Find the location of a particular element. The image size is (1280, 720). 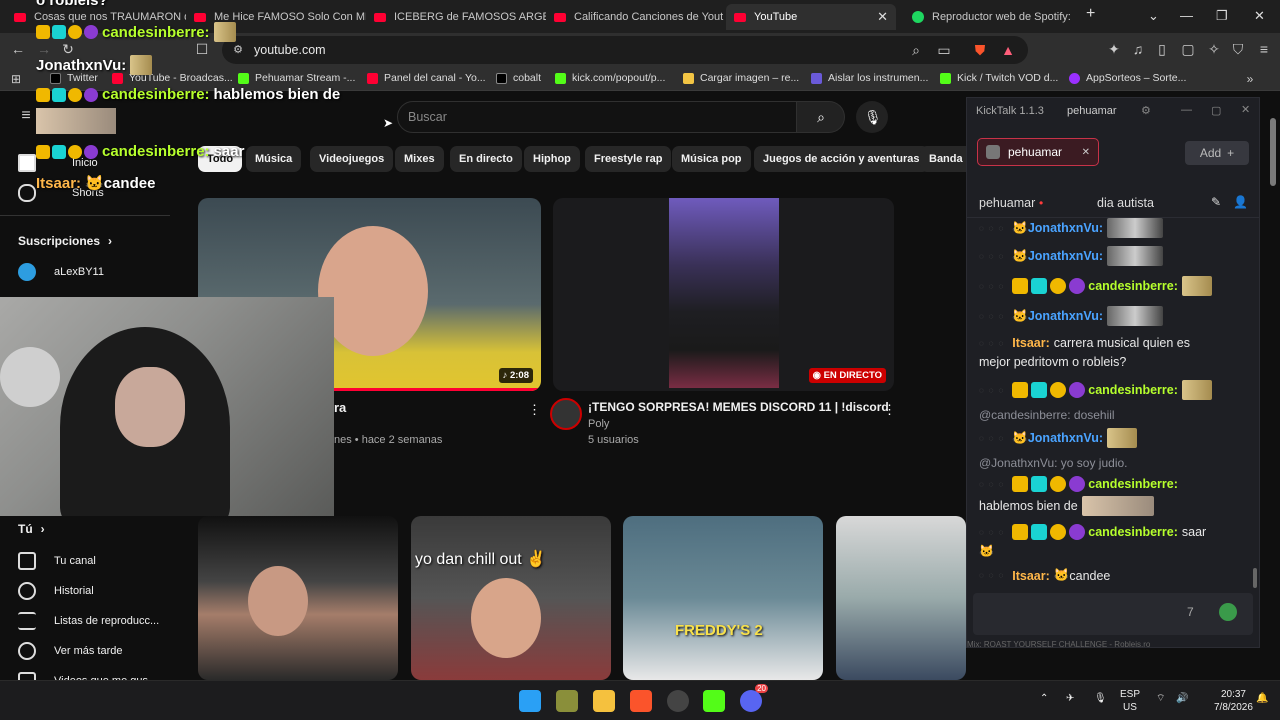

browser-tab: Calificando Canciones de Yout is located at coordinates (636, 17).